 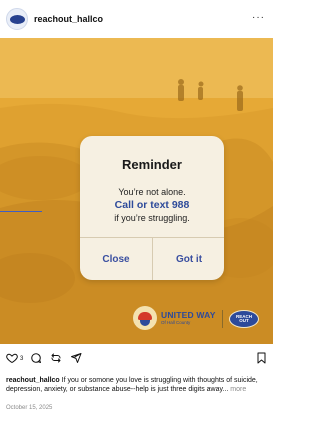 What do you see at coordinates (261, 358) in the screenshot?
I see `bookmark-icon` at bounding box center [261, 358].